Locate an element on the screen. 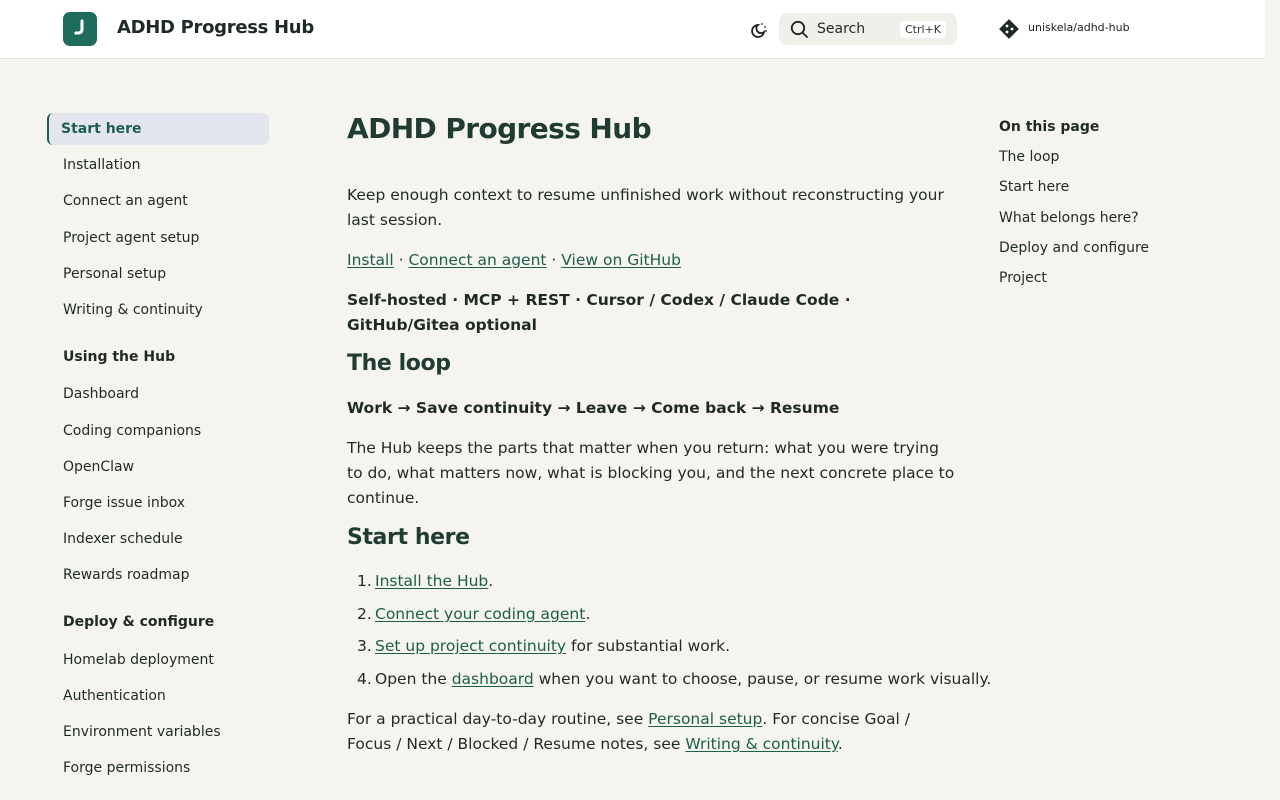 This screenshot has width=1280, height=800. sidebar-item-project-agent-setup: Project agent setup is located at coordinates (158, 238).